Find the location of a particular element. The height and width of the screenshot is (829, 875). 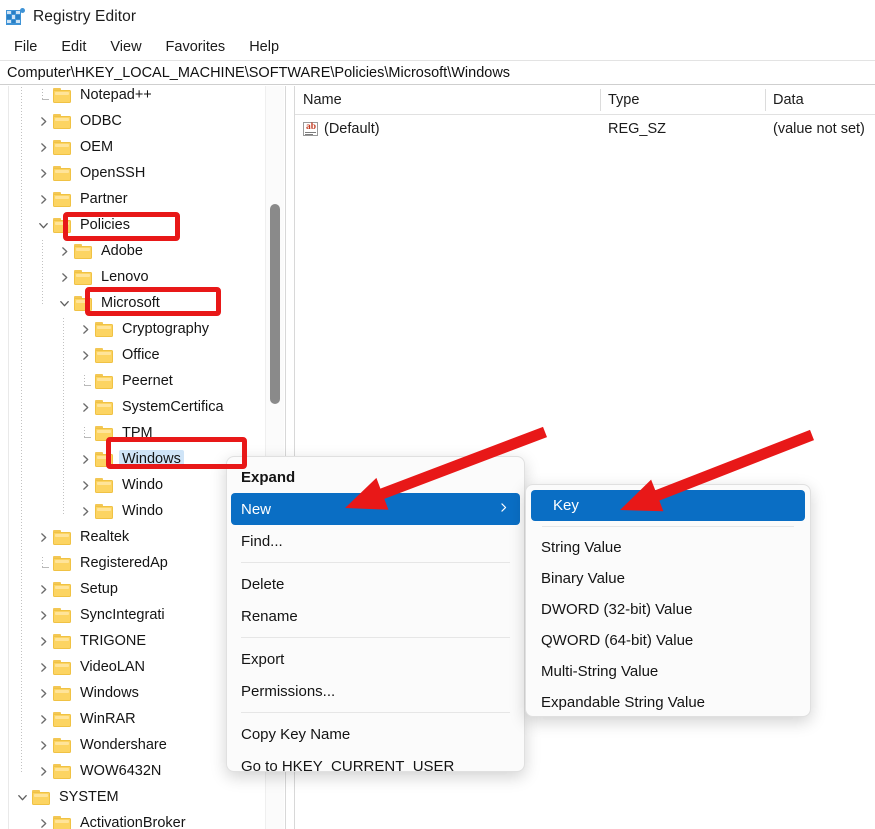

menu-file: File is located at coordinates (25, 47).